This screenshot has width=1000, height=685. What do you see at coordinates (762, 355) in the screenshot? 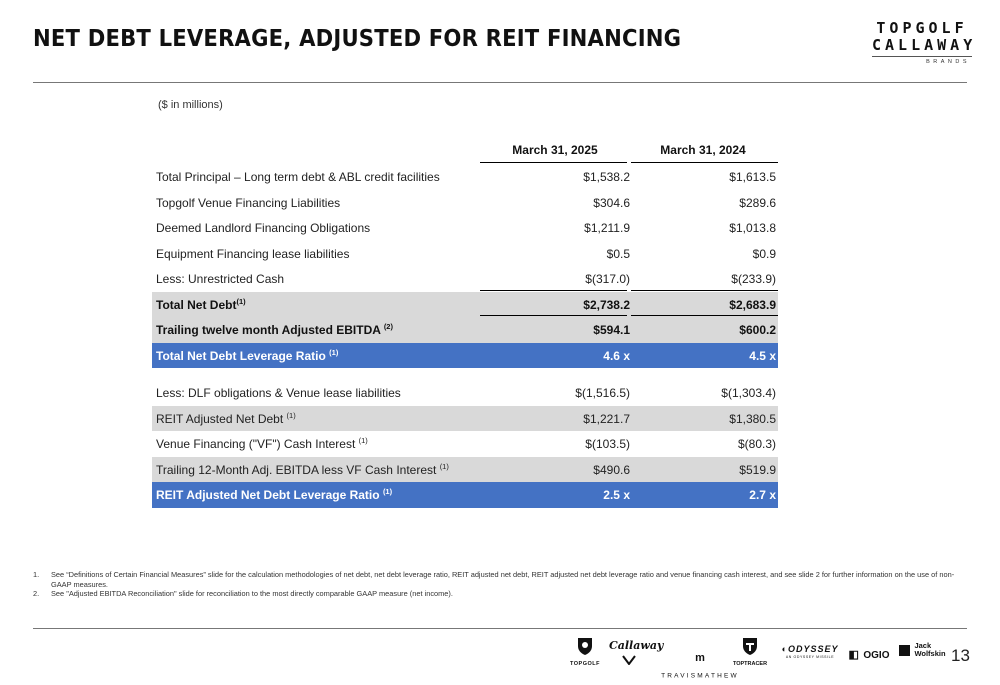
I see `value-2024: 4.5 x` at bounding box center [762, 355].